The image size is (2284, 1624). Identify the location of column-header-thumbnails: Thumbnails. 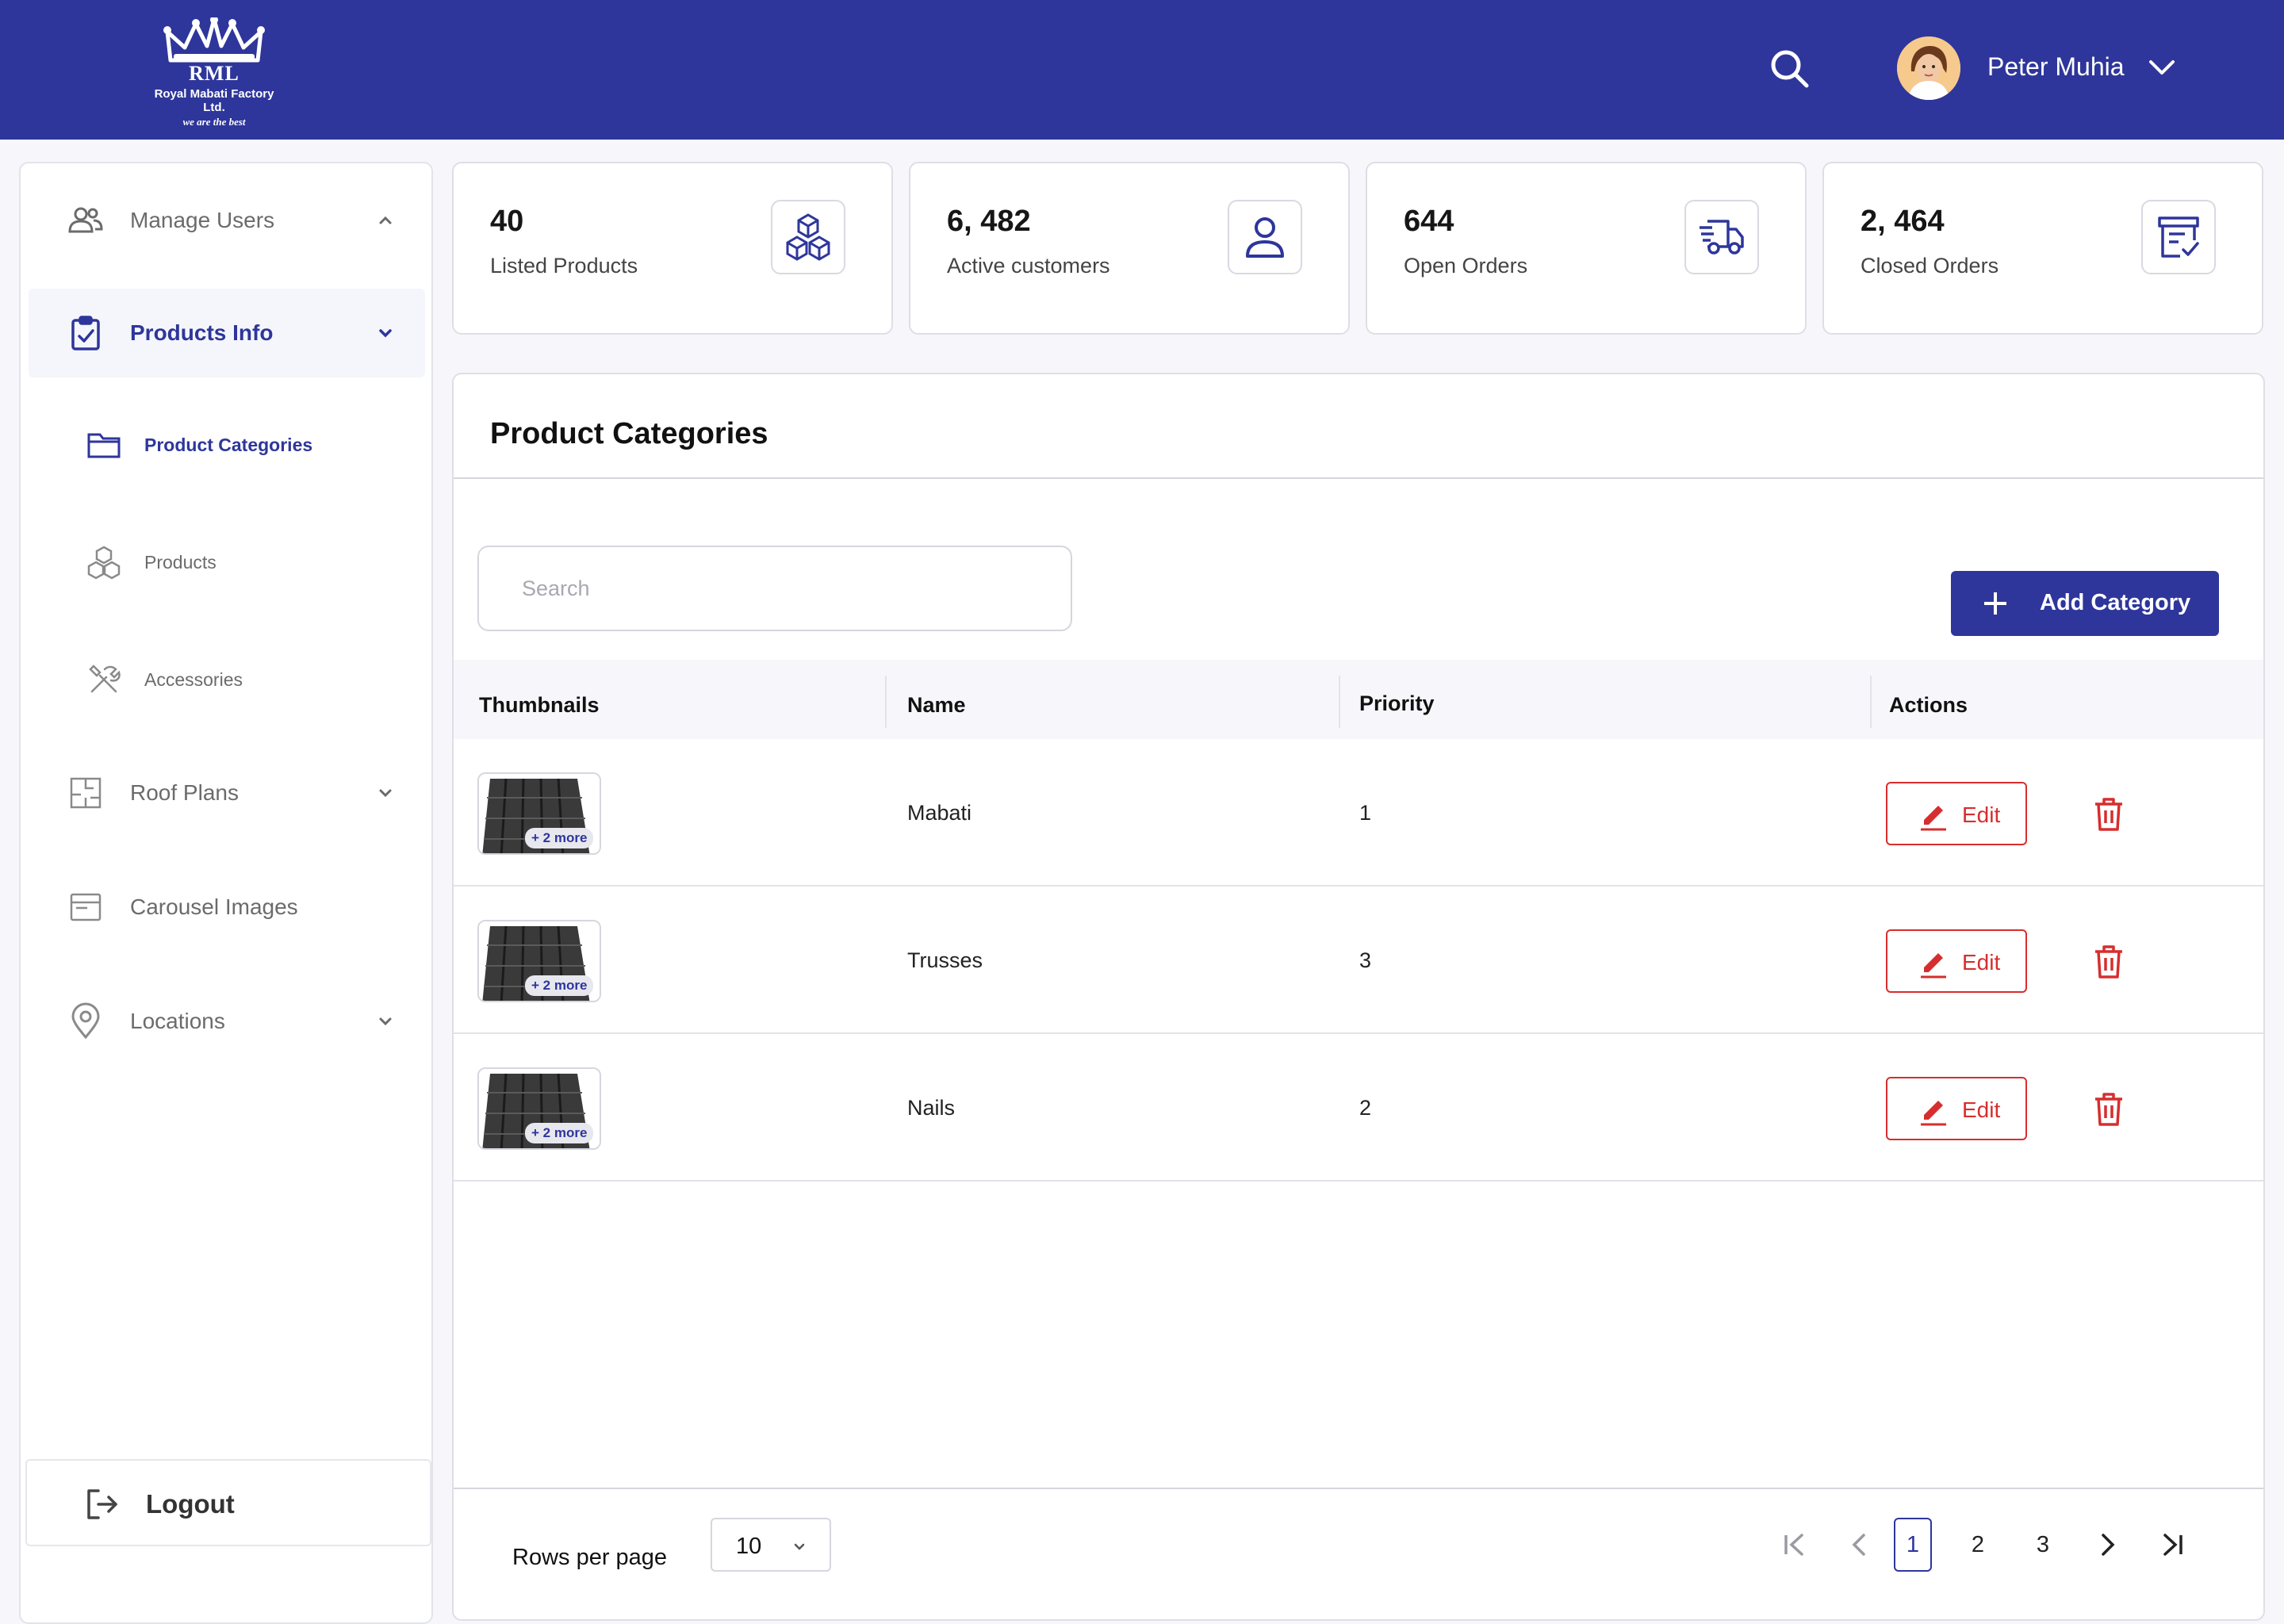
(539, 705).